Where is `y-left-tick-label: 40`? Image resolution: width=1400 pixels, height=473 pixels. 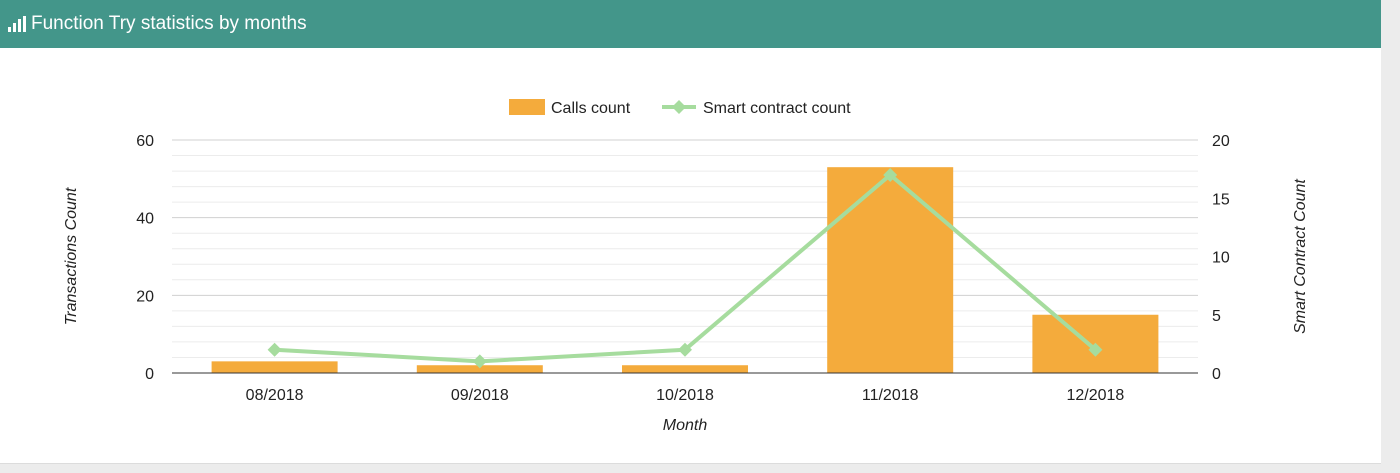
y-left-tick-label: 40 is located at coordinates (145, 219).